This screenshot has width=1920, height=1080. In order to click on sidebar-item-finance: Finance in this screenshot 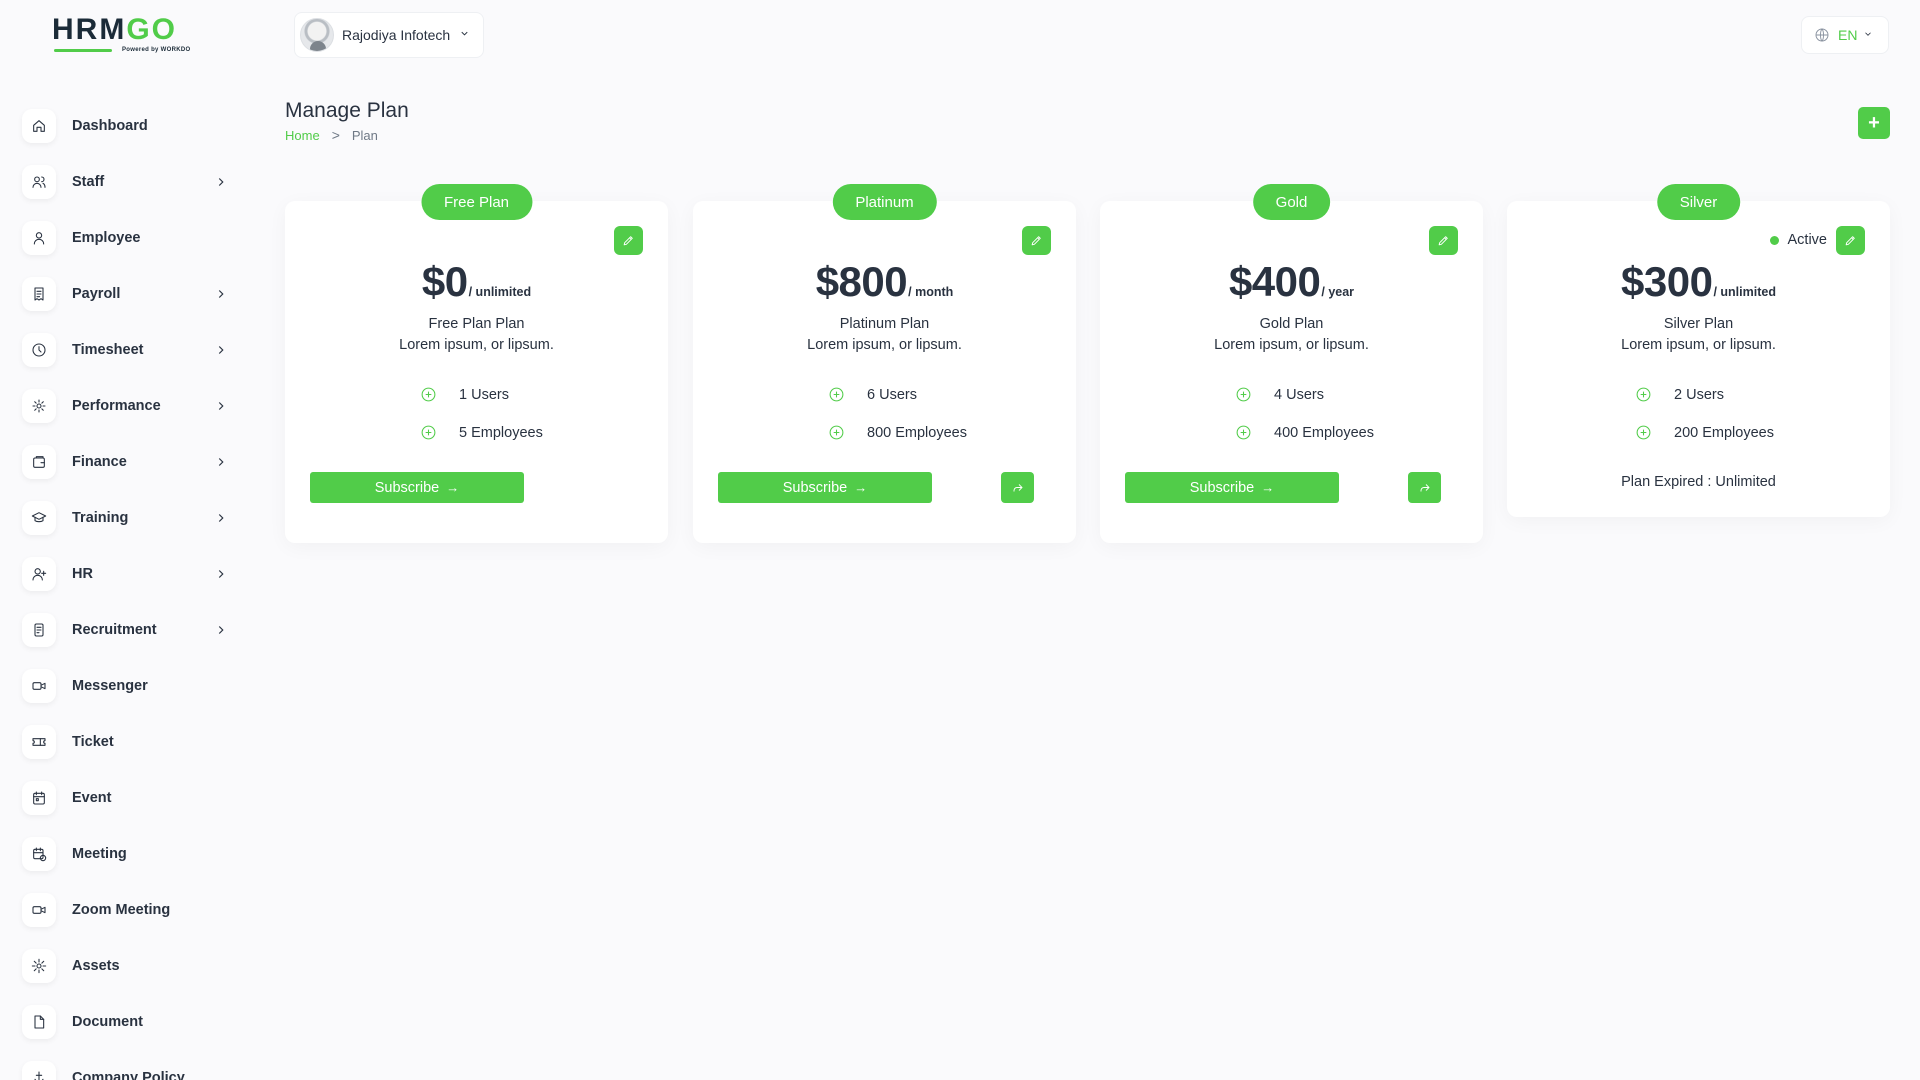, I will do `click(127, 462)`.